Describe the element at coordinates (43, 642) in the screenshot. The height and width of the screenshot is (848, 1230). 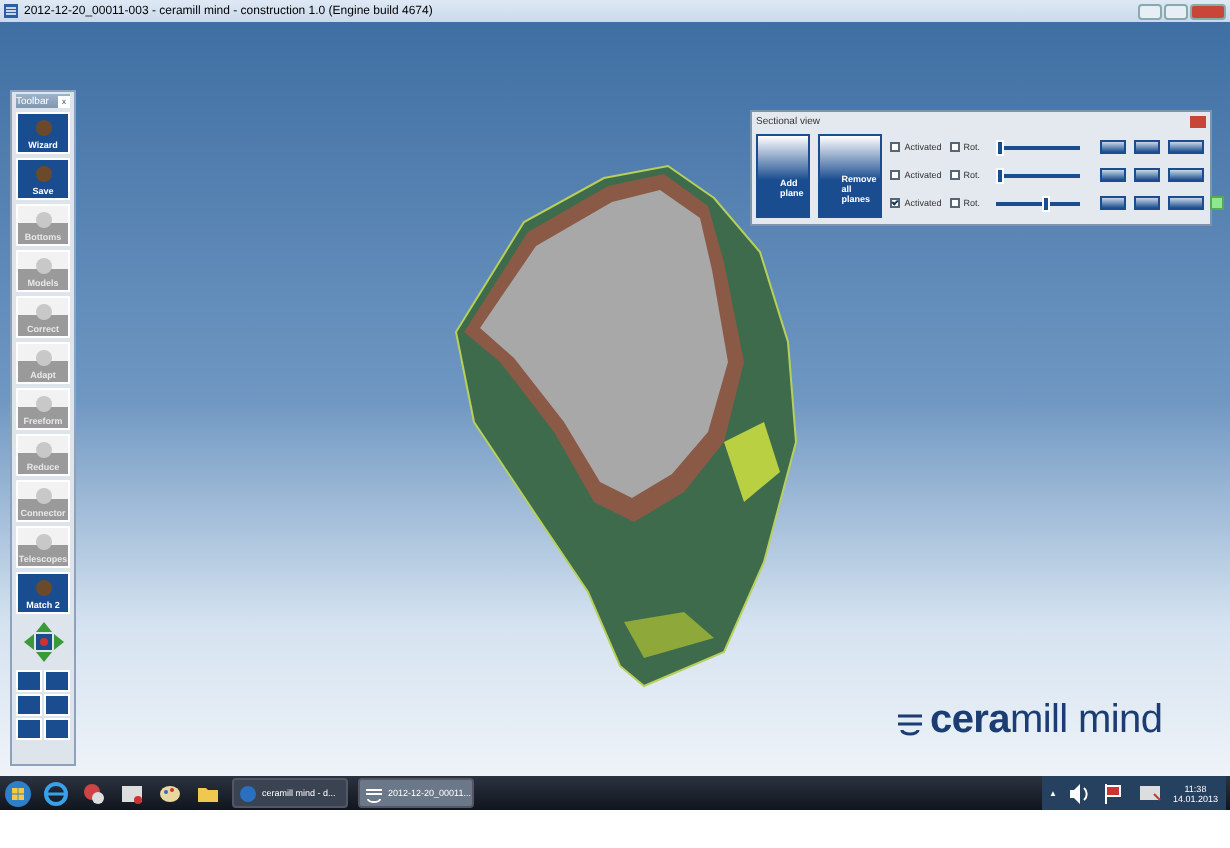
I see `direction-pad-icon` at that location.